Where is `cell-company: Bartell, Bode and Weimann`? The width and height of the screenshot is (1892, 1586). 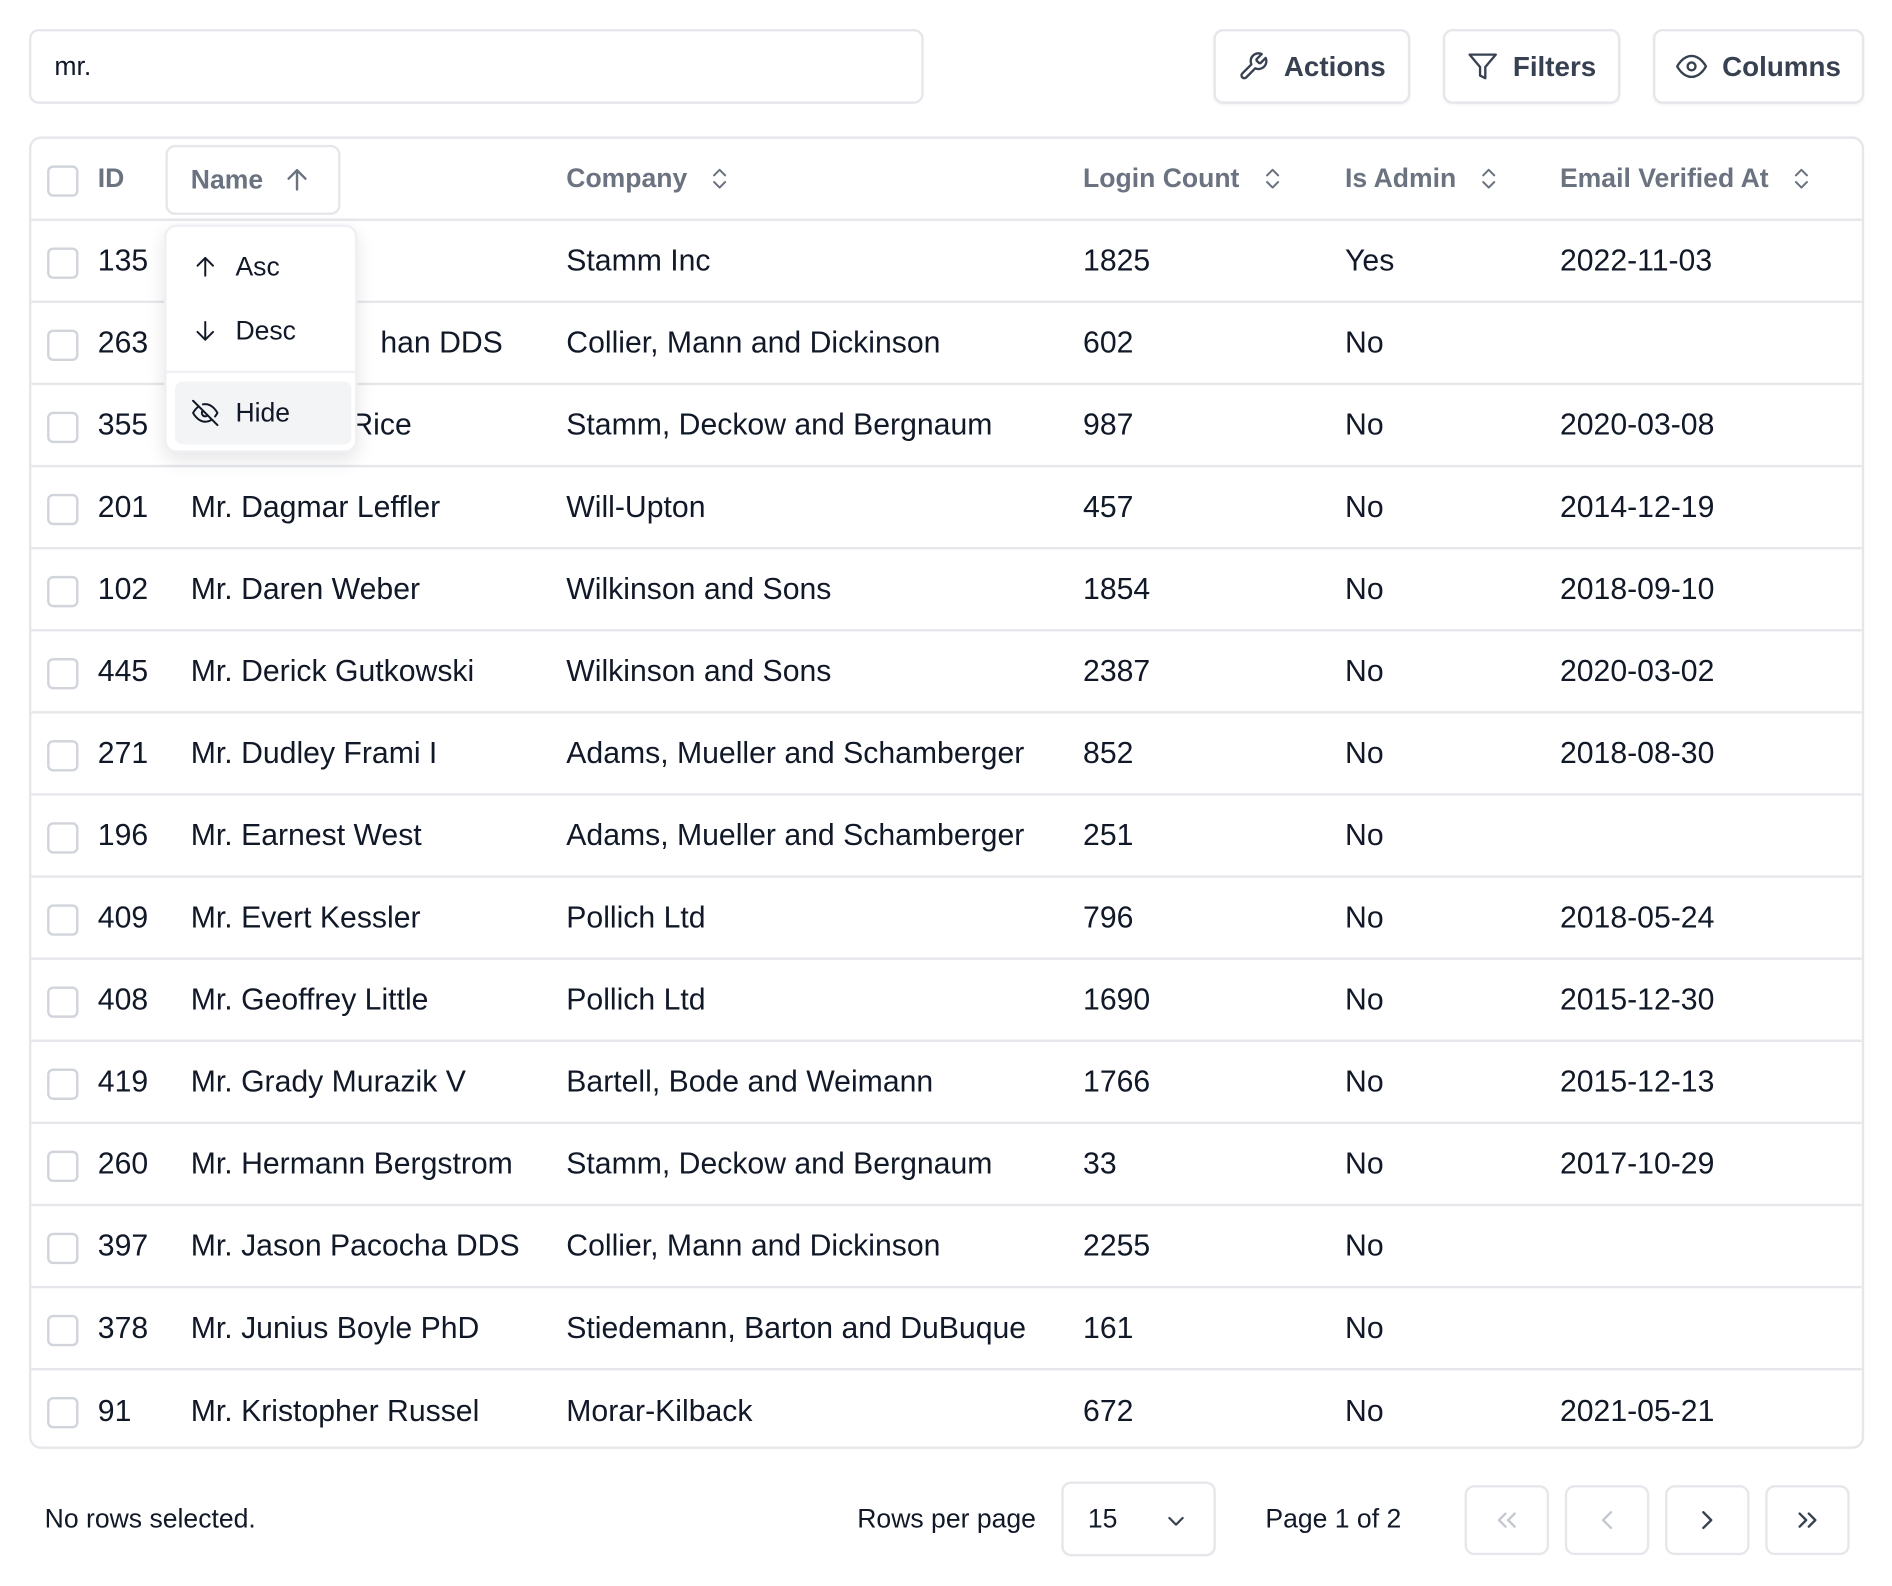
cell-company: Bartell, Bode and Weimann is located at coordinates (750, 1081).